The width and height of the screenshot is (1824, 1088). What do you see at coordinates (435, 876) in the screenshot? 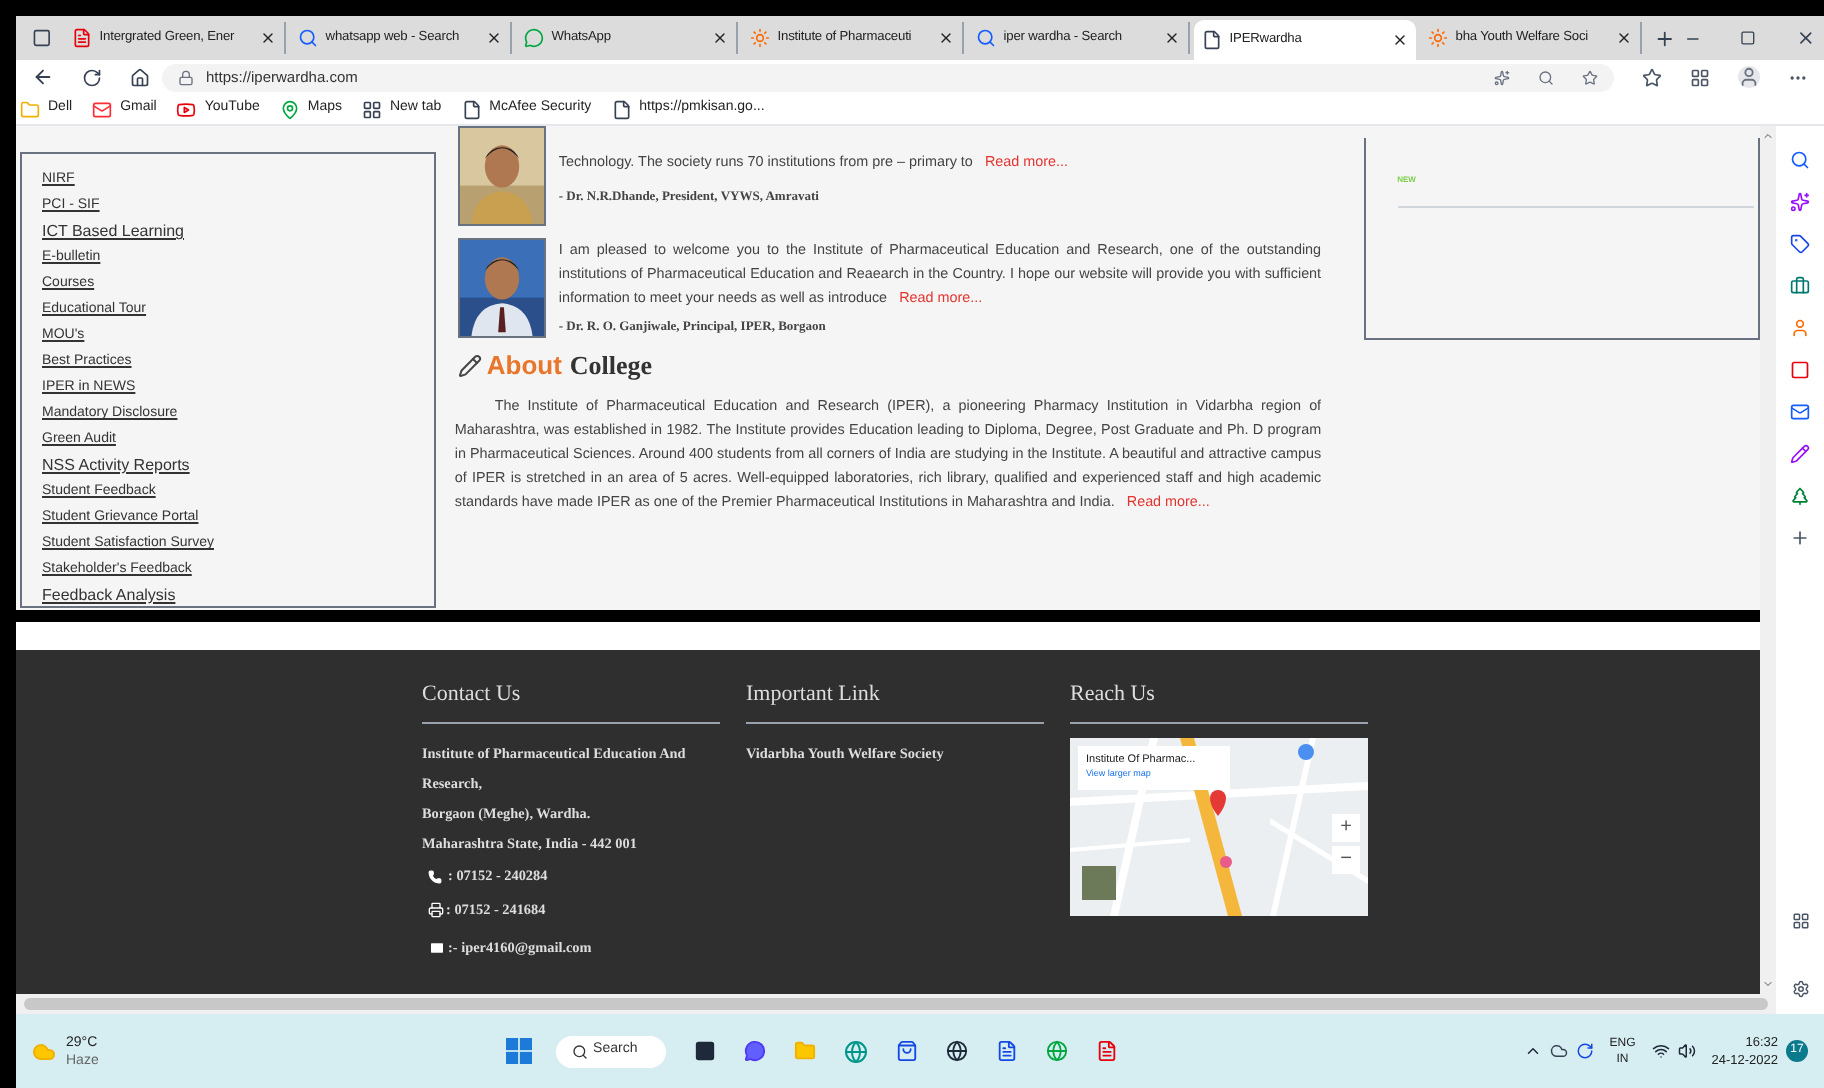
I see `phone-icon` at bounding box center [435, 876].